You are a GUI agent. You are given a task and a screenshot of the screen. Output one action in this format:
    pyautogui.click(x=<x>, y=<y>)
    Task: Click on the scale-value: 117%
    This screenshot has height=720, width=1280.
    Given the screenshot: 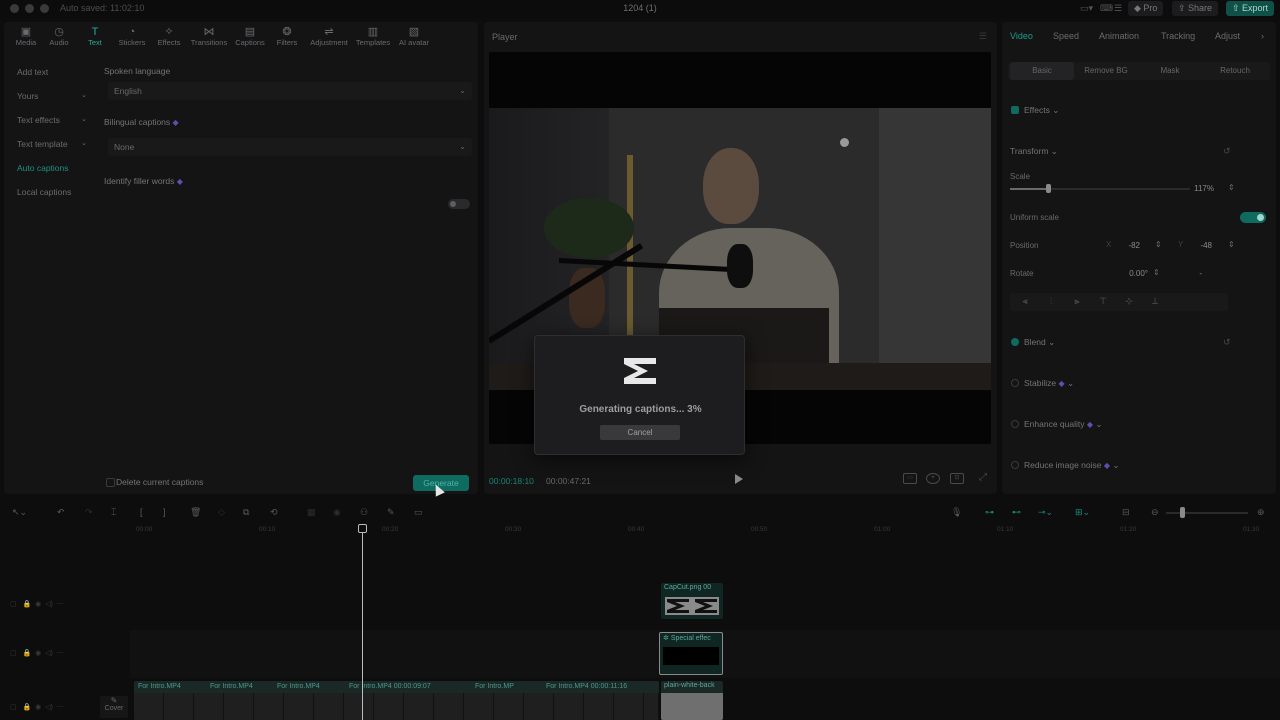 What is the action you would take?
    pyautogui.click(x=1198, y=188)
    